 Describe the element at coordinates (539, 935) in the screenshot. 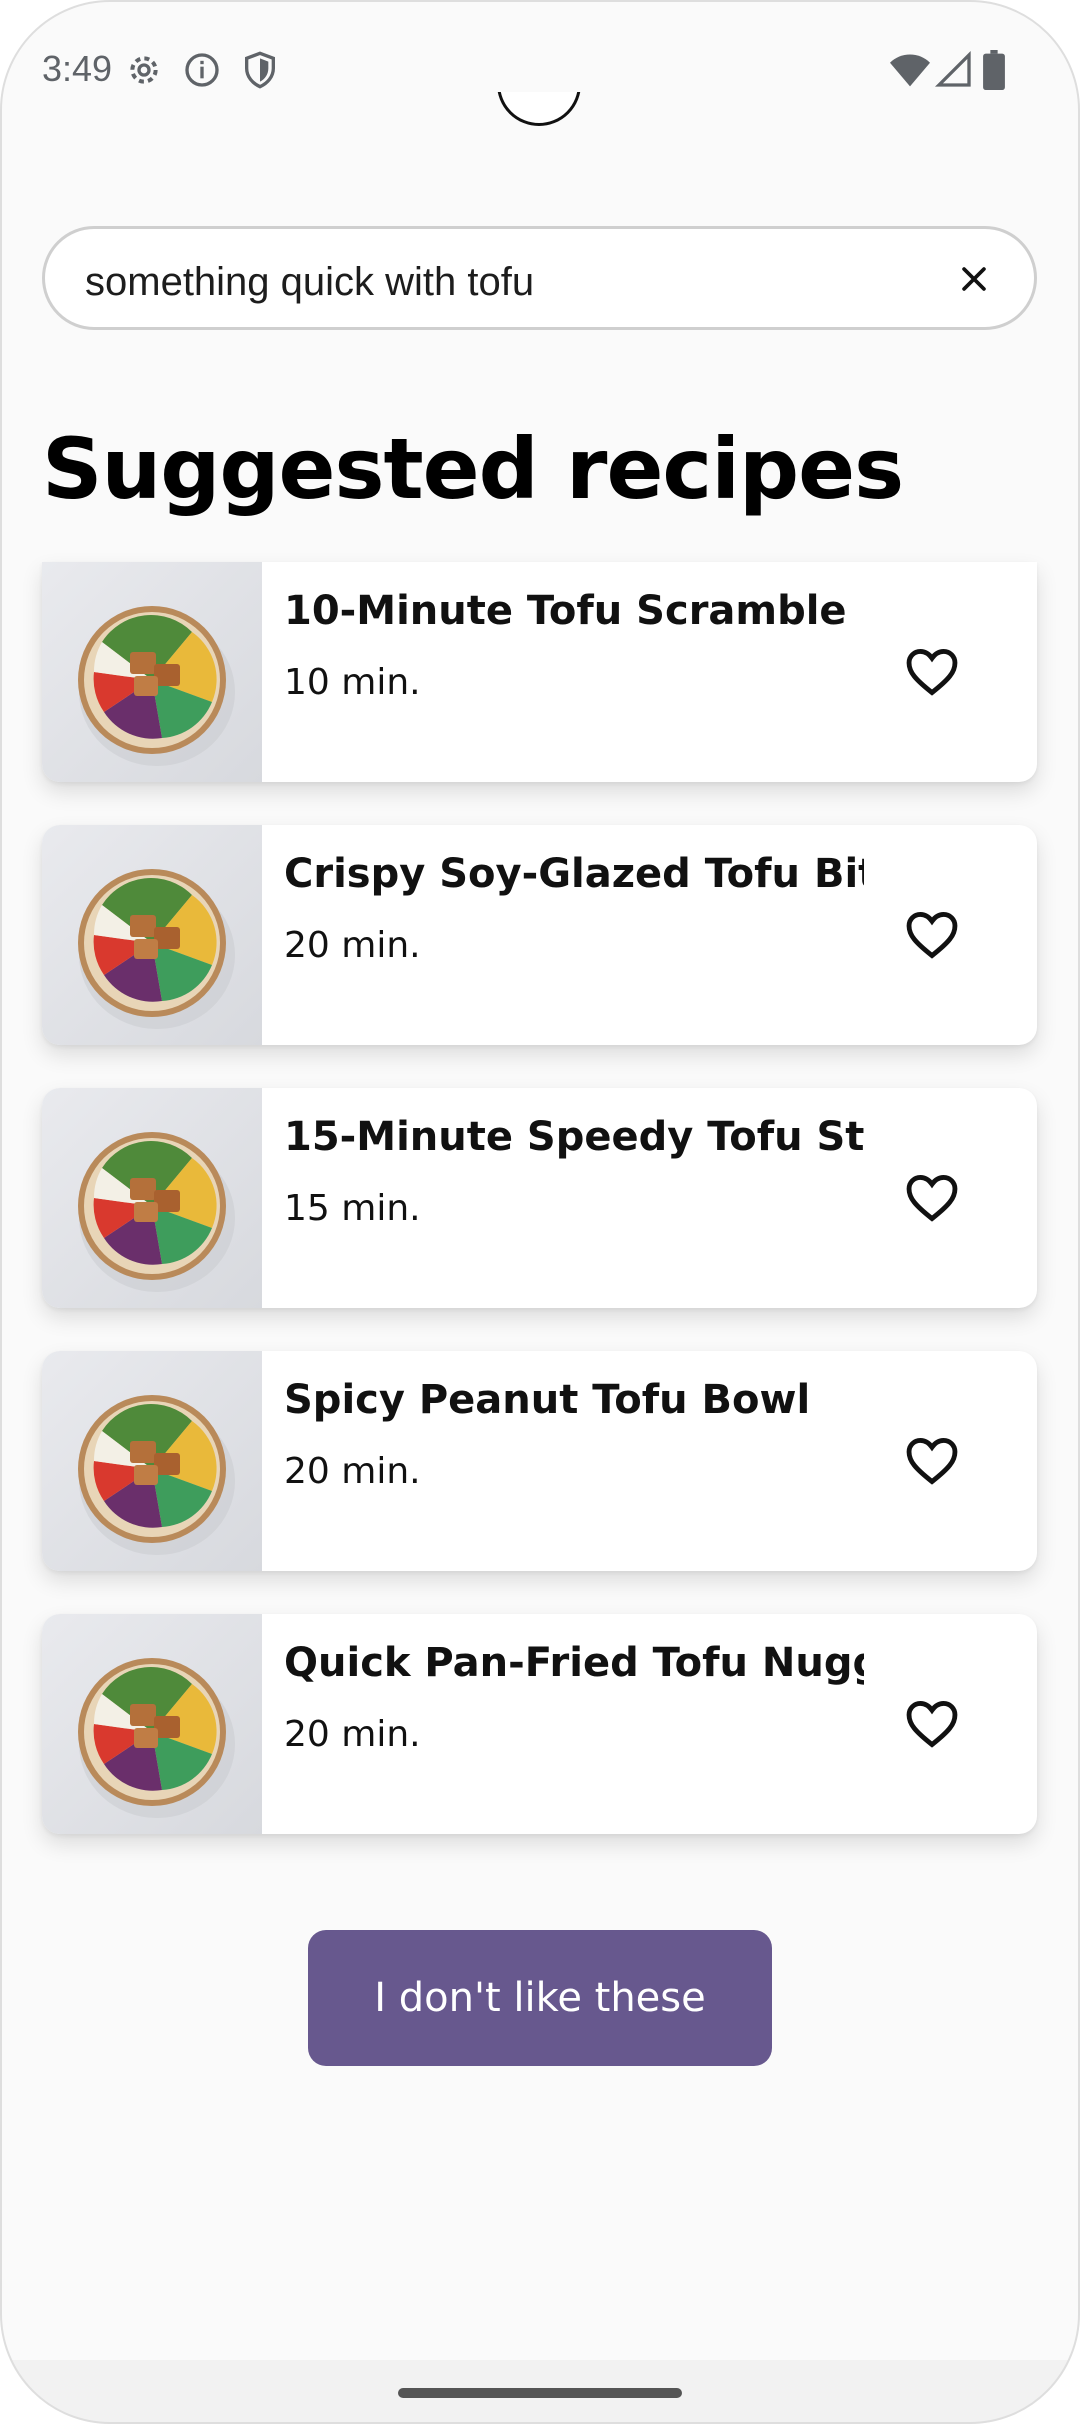

I see `recipe-card: Crispy Soy-Glazed Tofu Bites 20 min.` at that location.